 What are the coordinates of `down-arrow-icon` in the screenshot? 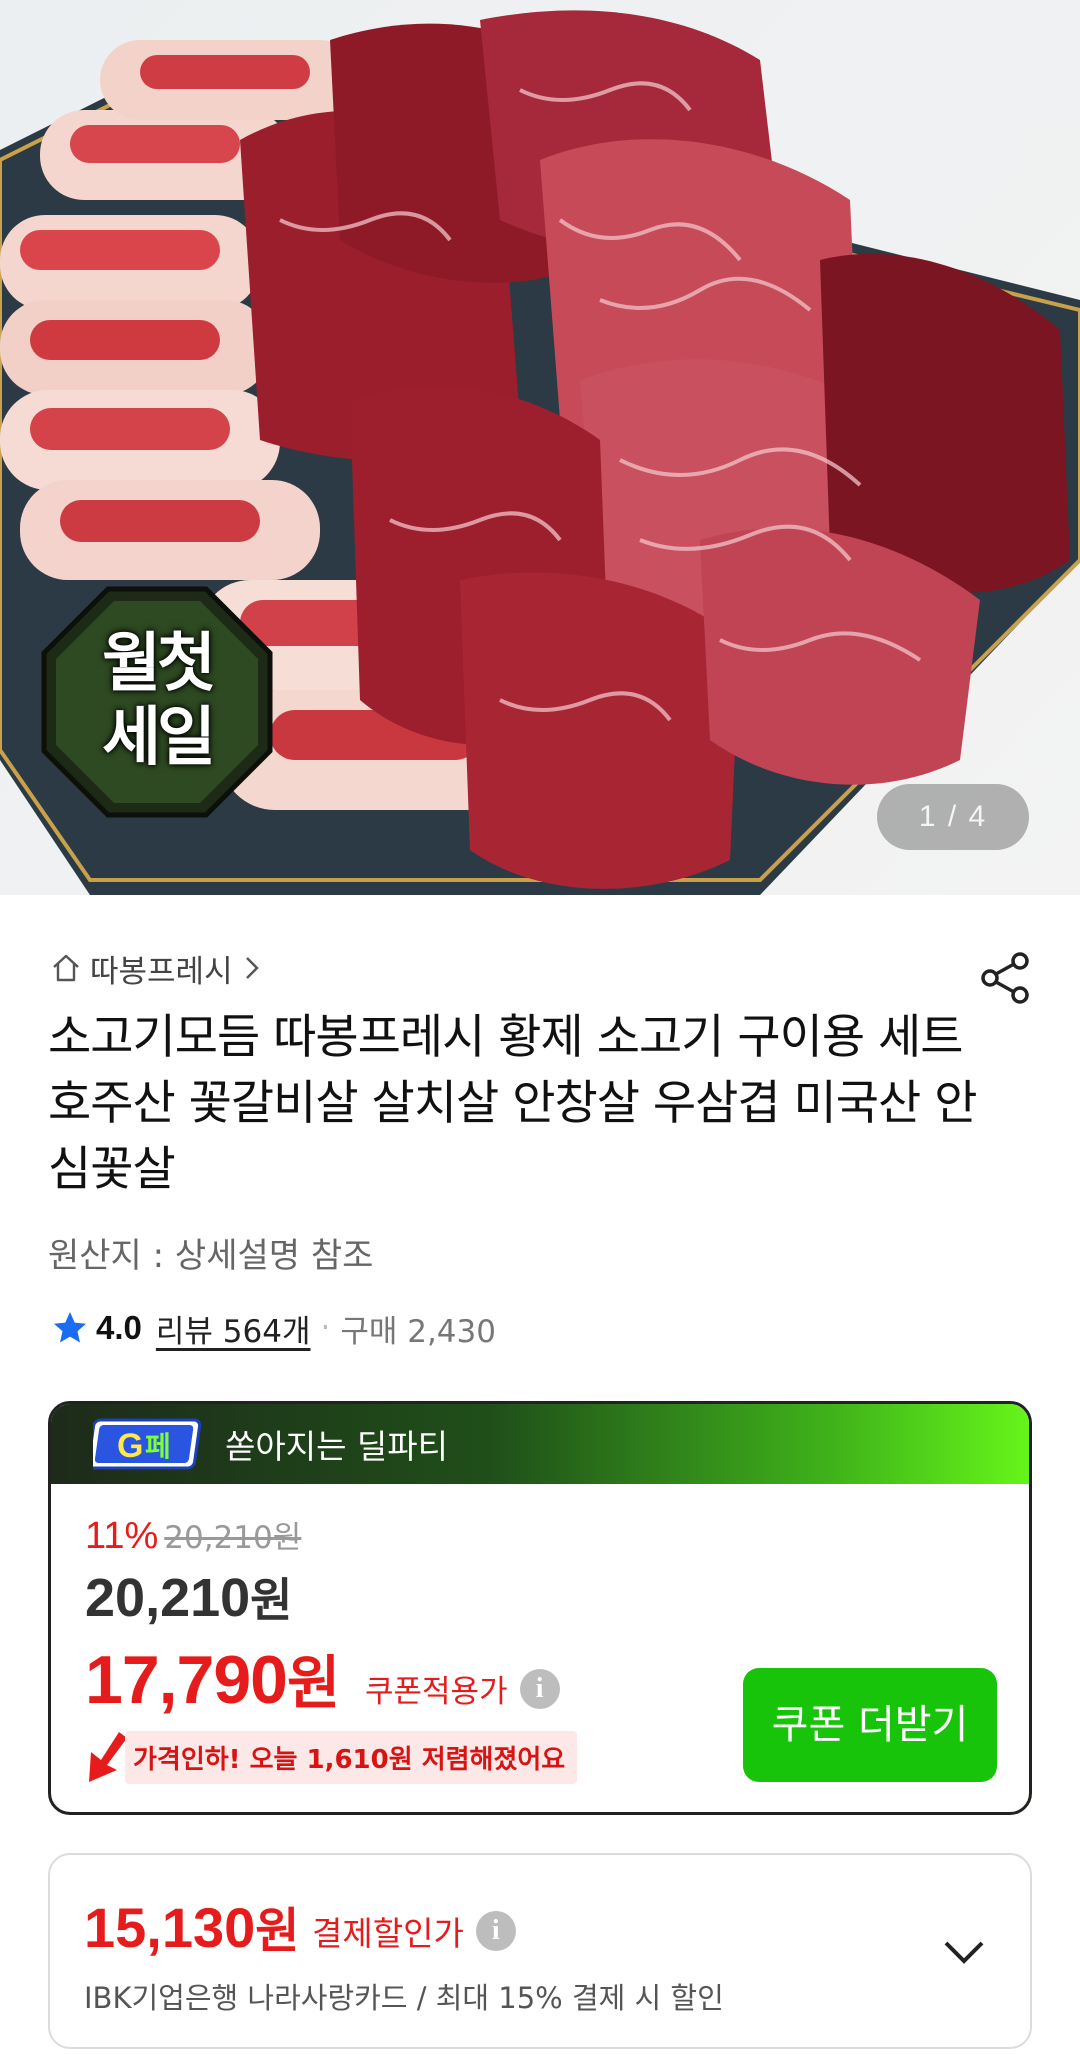 It's located at (108, 1757).